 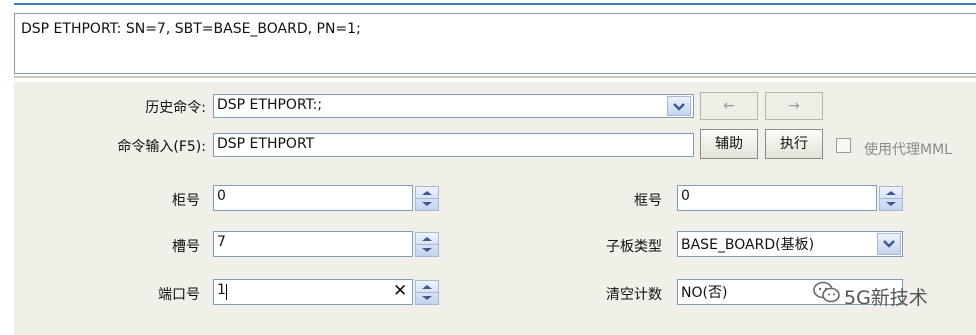 I want to click on top-strip, so click(x=488, y=5).